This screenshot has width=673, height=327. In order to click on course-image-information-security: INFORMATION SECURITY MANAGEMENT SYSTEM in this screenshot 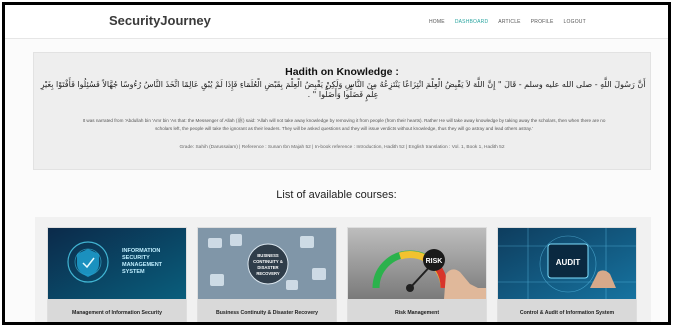, I will do `click(117, 263)`.